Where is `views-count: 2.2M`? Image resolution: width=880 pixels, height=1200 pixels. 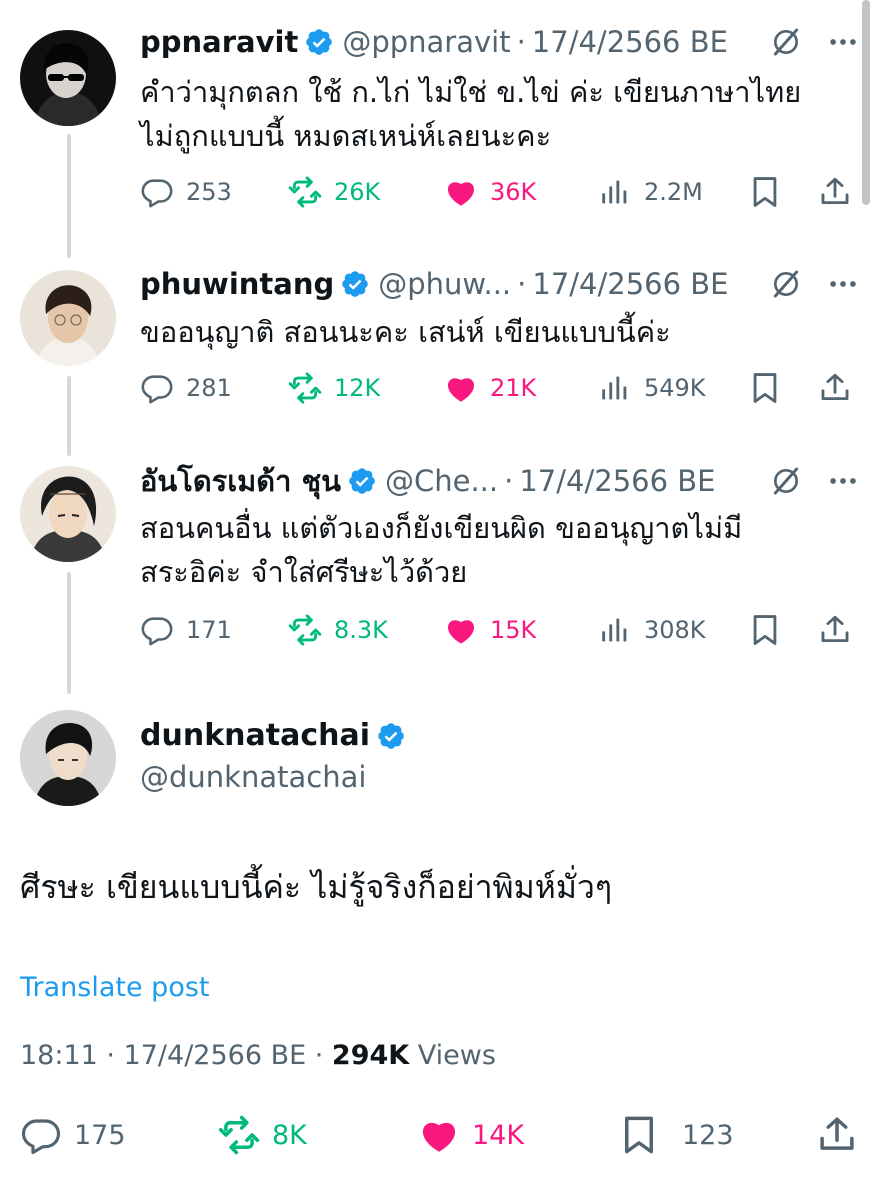 views-count: 2.2M is located at coordinates (673, 192).